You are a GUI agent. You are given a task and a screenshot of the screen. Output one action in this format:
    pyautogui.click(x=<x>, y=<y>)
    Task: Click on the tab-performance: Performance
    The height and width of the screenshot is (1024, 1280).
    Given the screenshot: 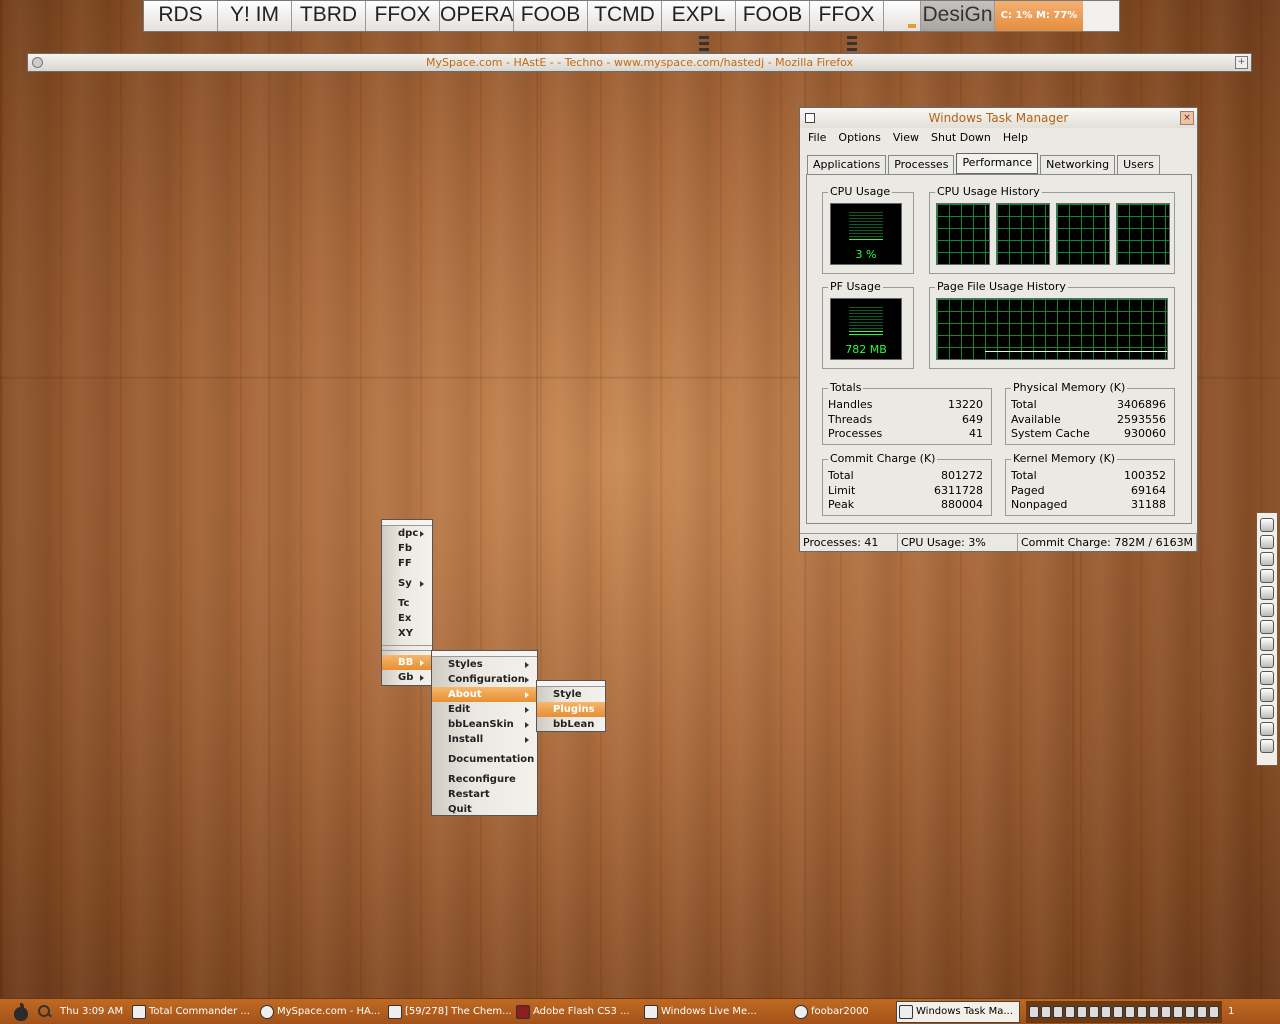 What is the action you would take?
    pyautogui.click(x=997, y=163)
    